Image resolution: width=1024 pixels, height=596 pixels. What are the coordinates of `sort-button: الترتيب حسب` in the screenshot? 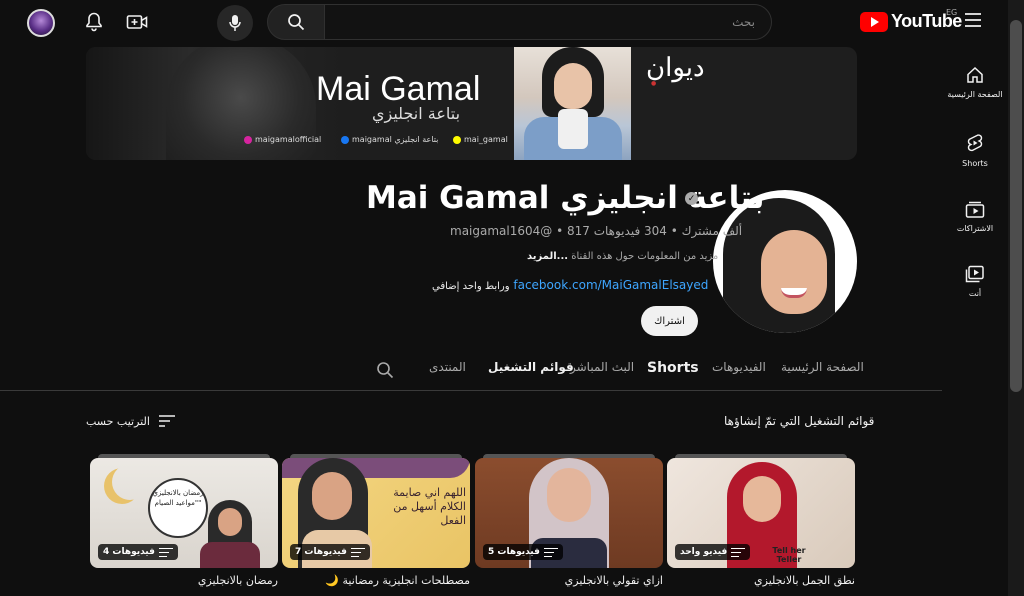 It's located at (131, 421).